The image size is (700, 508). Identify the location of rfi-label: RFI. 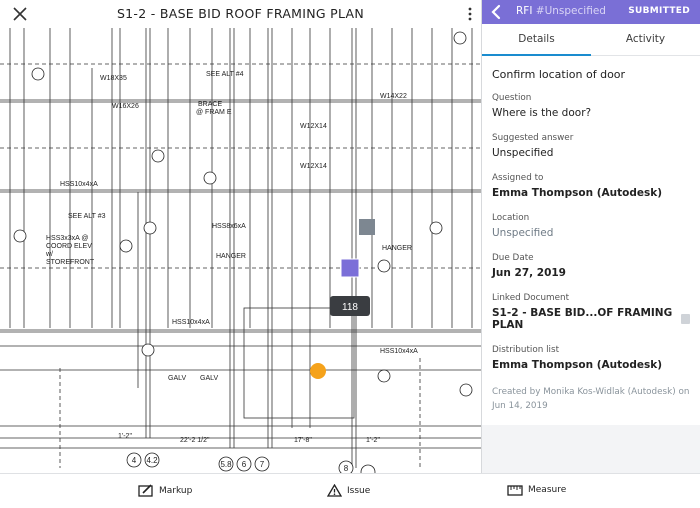
(524, 11).